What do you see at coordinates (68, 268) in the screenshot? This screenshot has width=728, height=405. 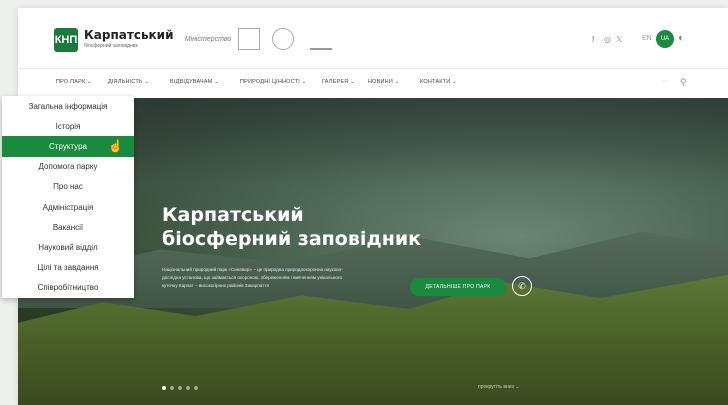 I see `dropdown-item-goals: Цілі та завдання` at bounding box center [68, 268].